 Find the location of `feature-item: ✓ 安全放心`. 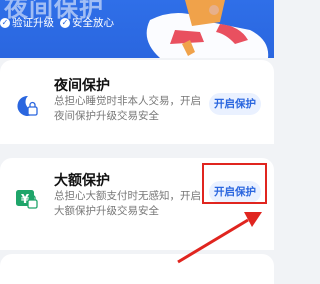

feature-item: ✓ 安全放心 is located at coordinates (87, 22).